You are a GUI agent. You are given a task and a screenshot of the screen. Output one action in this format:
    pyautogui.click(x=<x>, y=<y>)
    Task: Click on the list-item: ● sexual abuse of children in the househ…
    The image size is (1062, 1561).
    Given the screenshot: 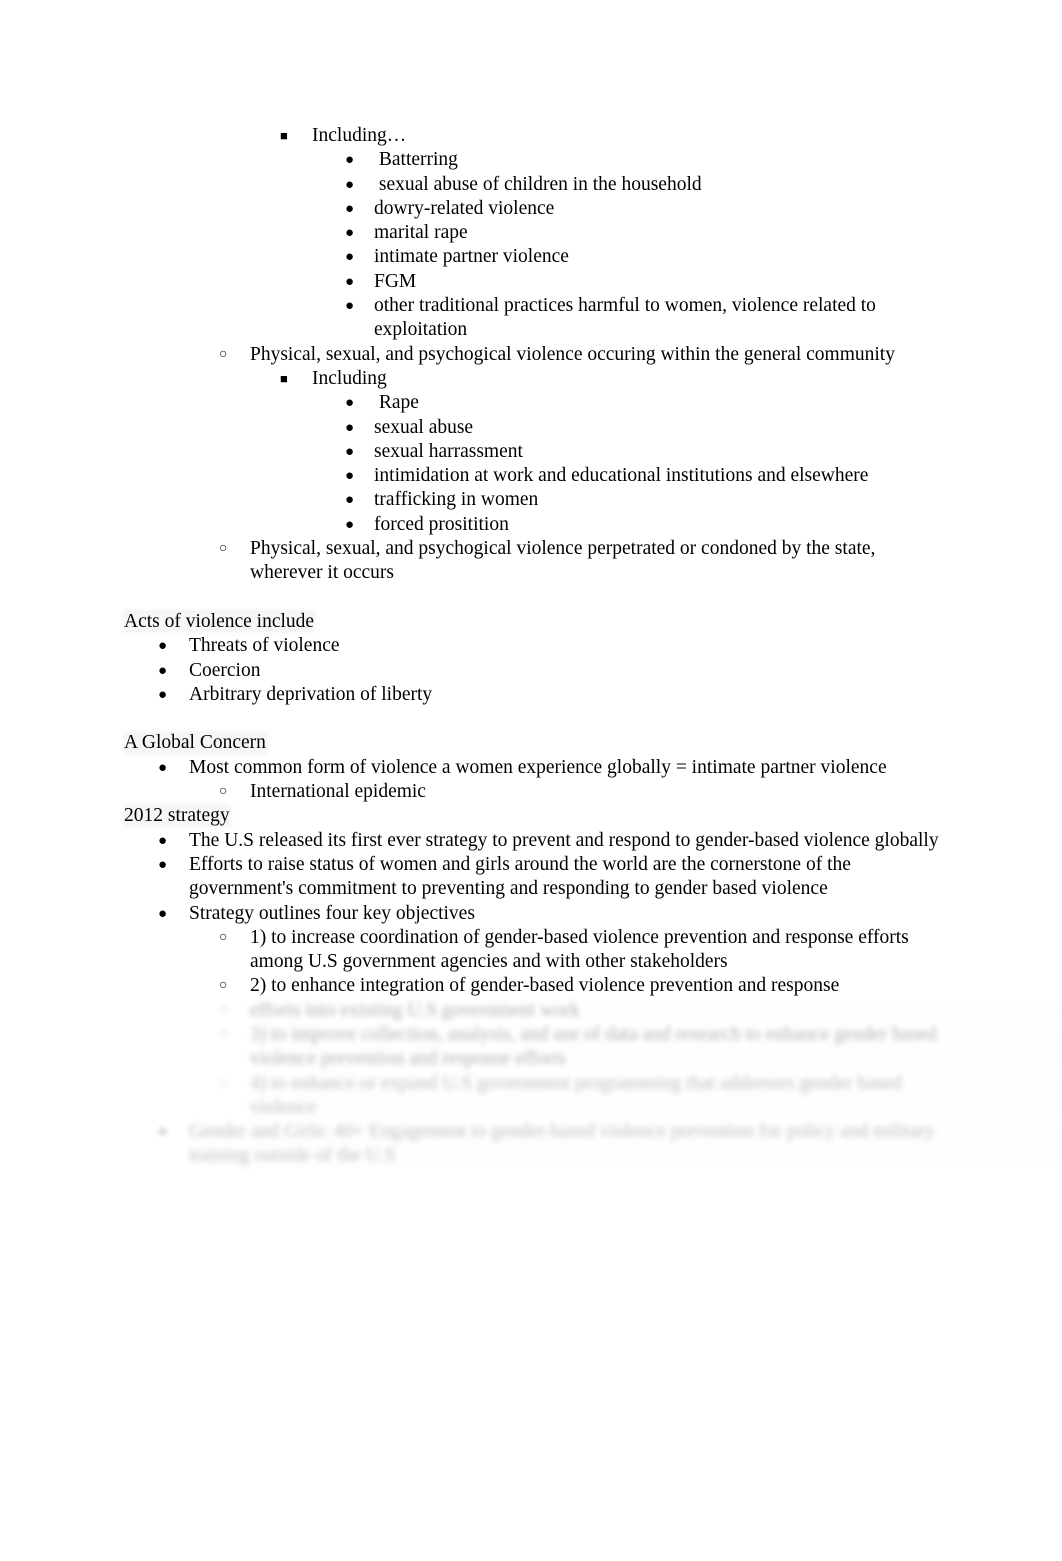 What is the action you would take?
    pyautogui.click(x=531, y=185)
    